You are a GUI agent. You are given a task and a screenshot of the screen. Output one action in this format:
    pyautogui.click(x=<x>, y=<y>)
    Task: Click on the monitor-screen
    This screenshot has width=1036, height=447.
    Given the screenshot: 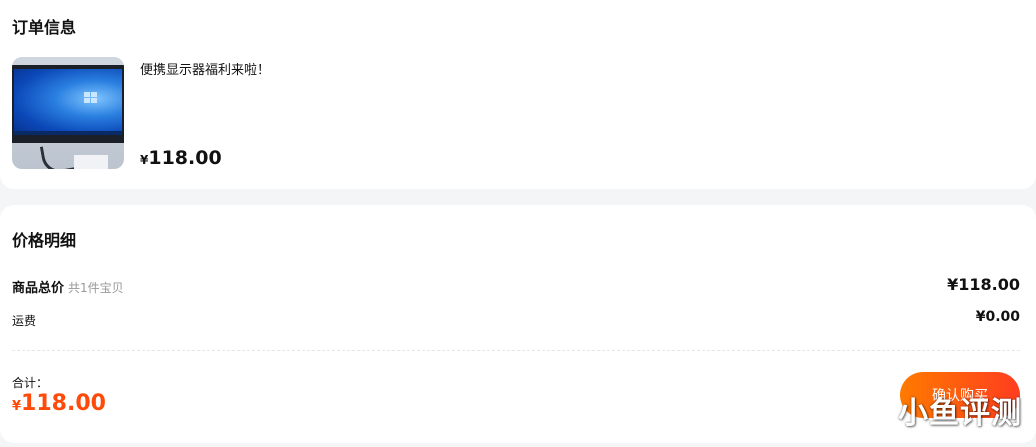 What is the action you would take?
    pyautogui.click(x=68, y=102)
    